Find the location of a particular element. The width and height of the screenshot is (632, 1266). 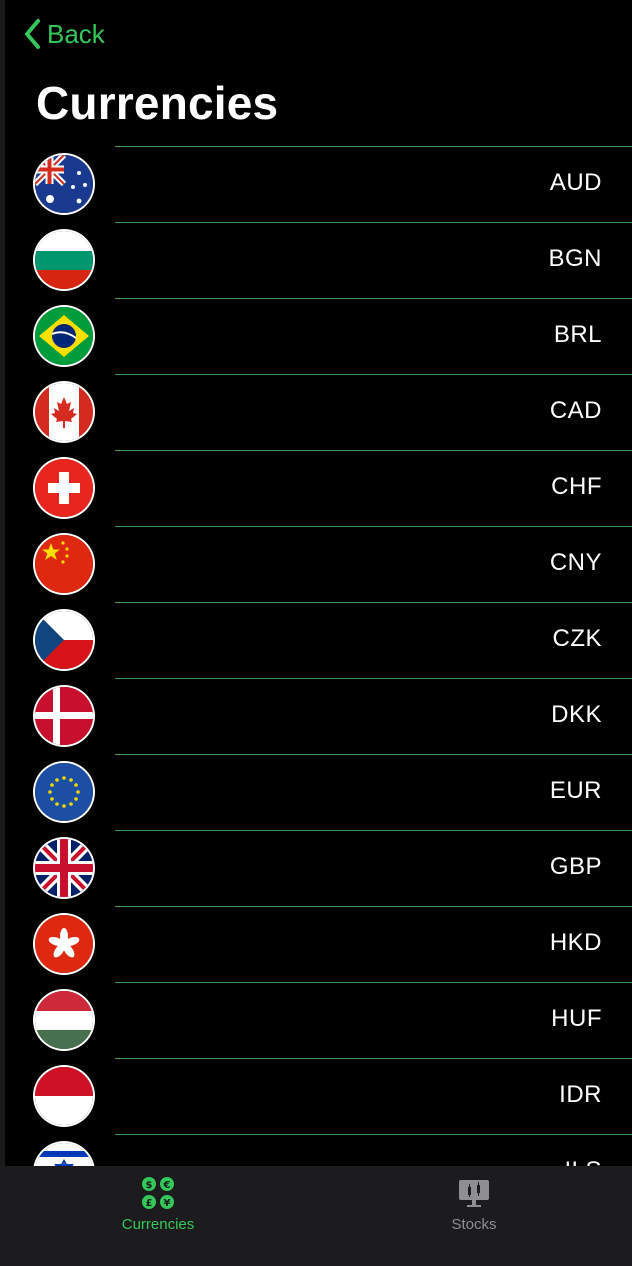

uk-flag-icon is located at coordinates (64, 868).